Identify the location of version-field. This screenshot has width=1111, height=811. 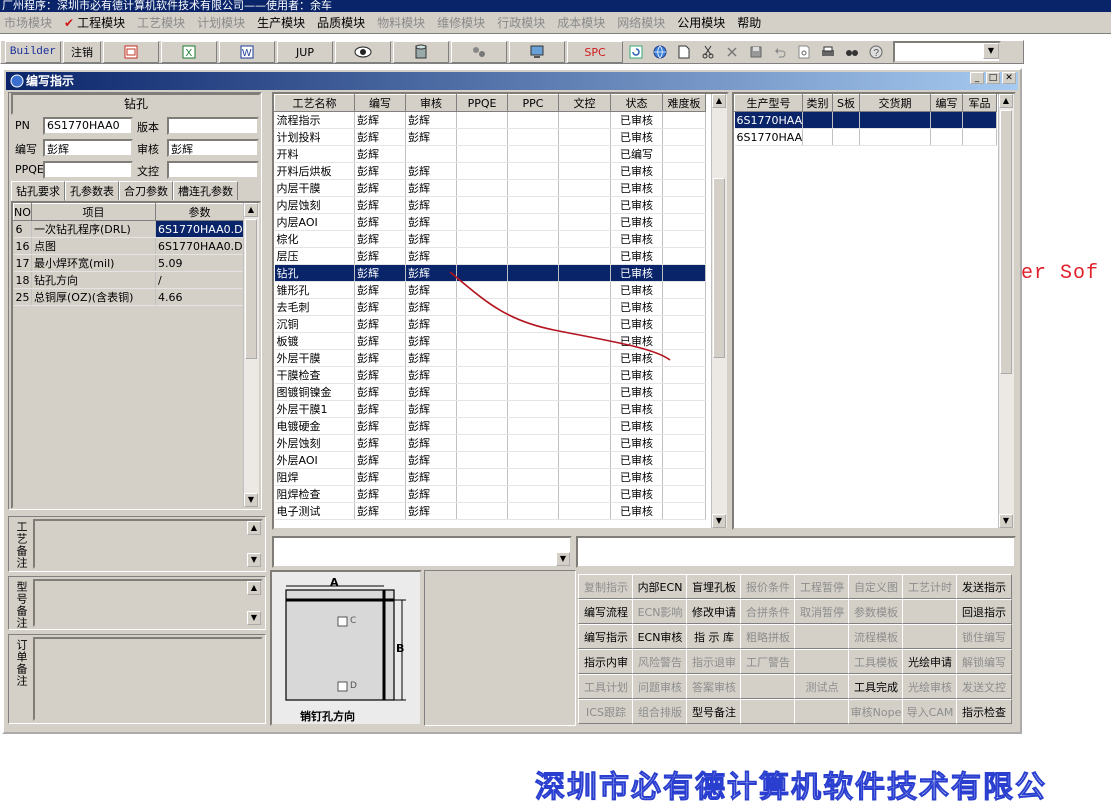
(213, 126).